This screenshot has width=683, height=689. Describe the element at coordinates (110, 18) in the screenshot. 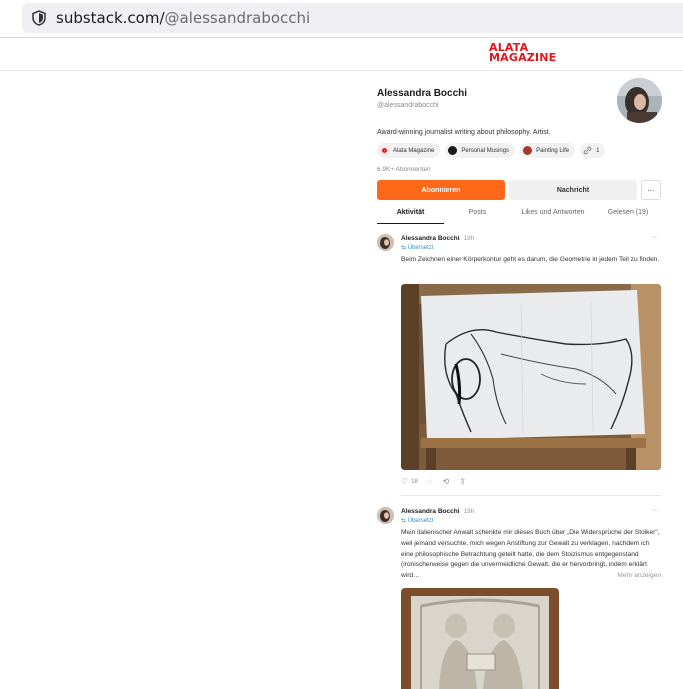

I see `url-host: substack.com/` at that location.